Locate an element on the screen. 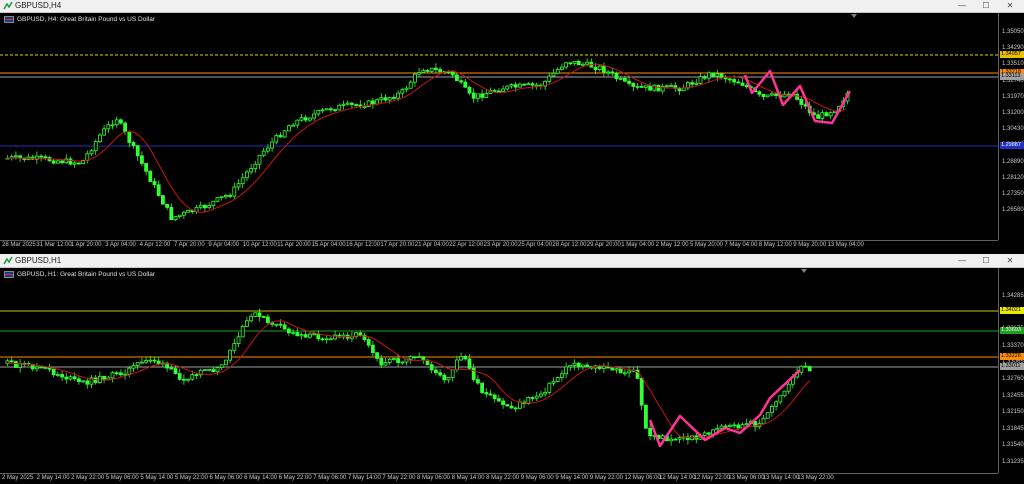  time-tick-label: 5 May 20:00 is located at coordinates (707, 245).